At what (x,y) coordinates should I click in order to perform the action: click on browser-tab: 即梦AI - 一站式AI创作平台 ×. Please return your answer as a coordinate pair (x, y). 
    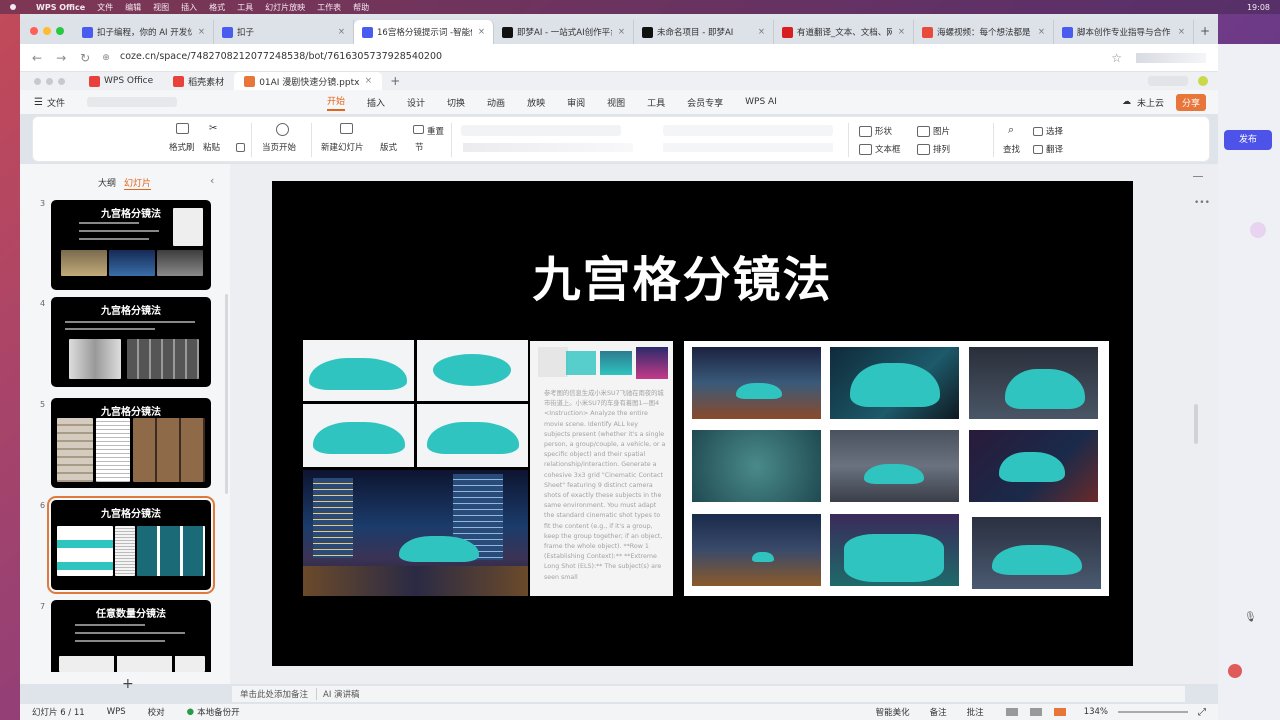
    Looking at the image, I should click on (564, 32).